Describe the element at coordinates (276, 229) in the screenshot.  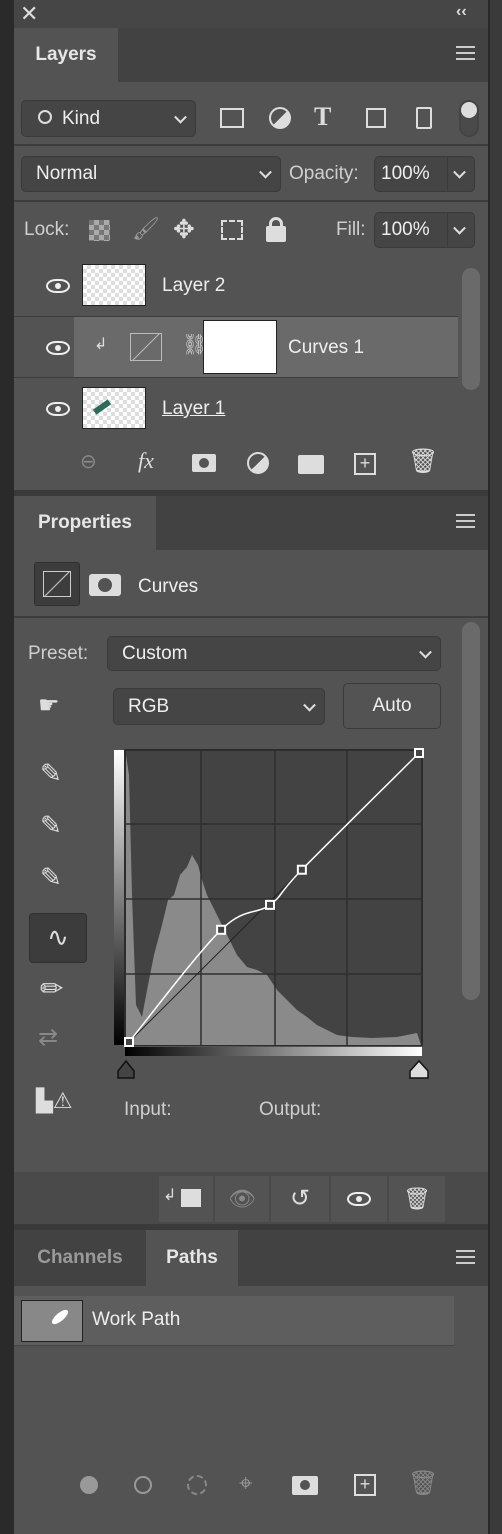
I see `lock-all-icon` at that location.